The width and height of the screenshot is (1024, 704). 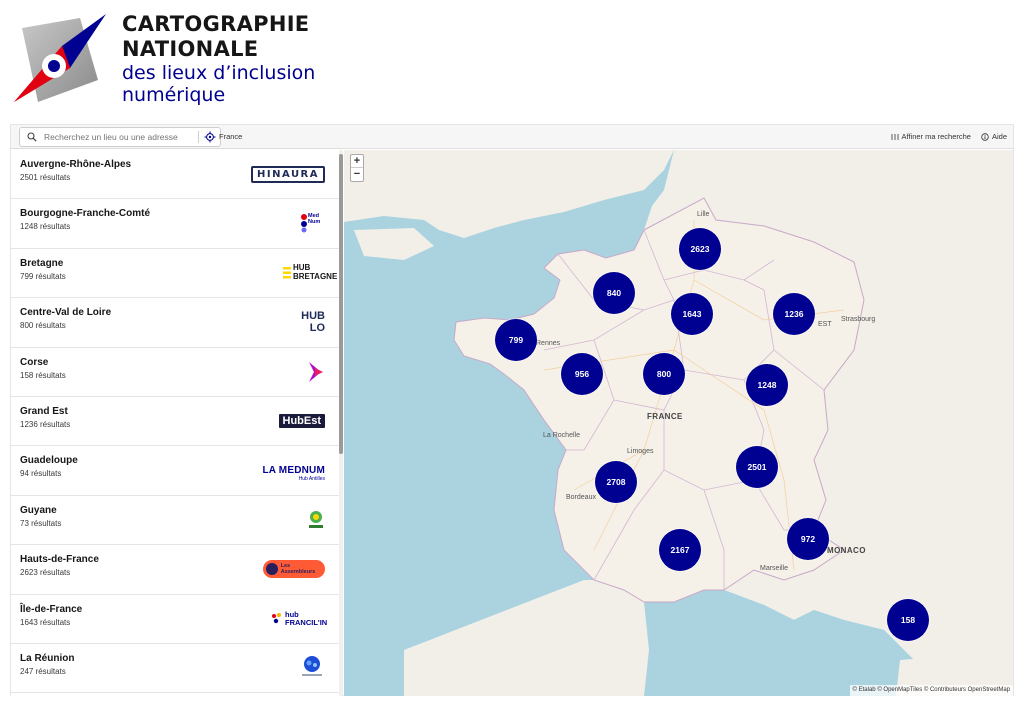 I want to click on list-item: Bretagne 799 résultats HUB BRETAGNE, so click(x=175, y=274).